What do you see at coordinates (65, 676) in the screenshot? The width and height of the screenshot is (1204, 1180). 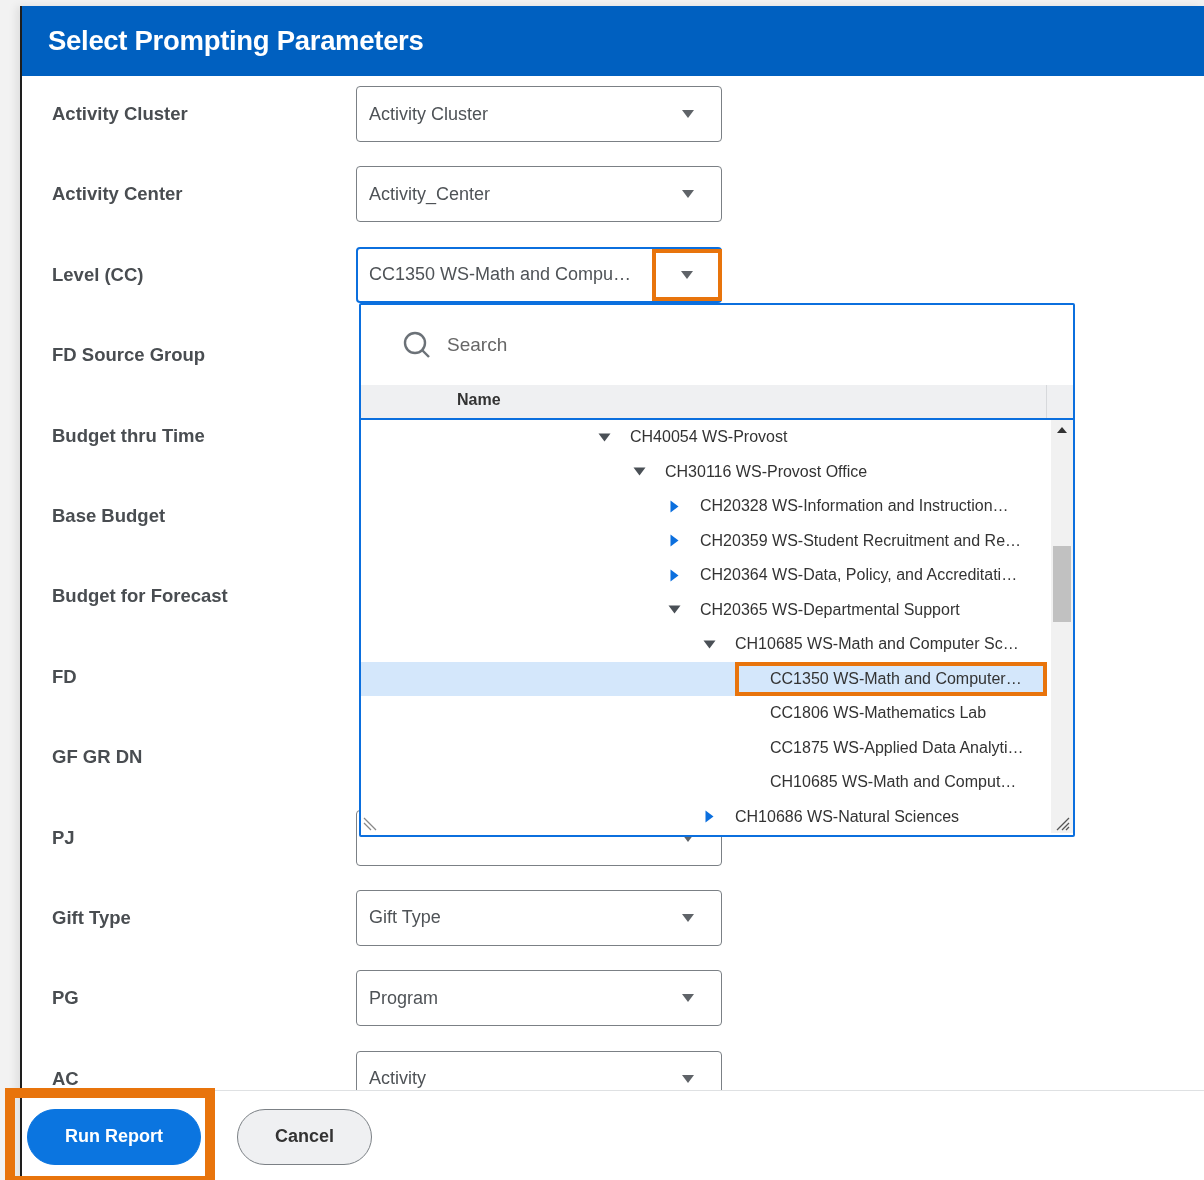 I see `field-label: FD` at bounding box center [65, 676].